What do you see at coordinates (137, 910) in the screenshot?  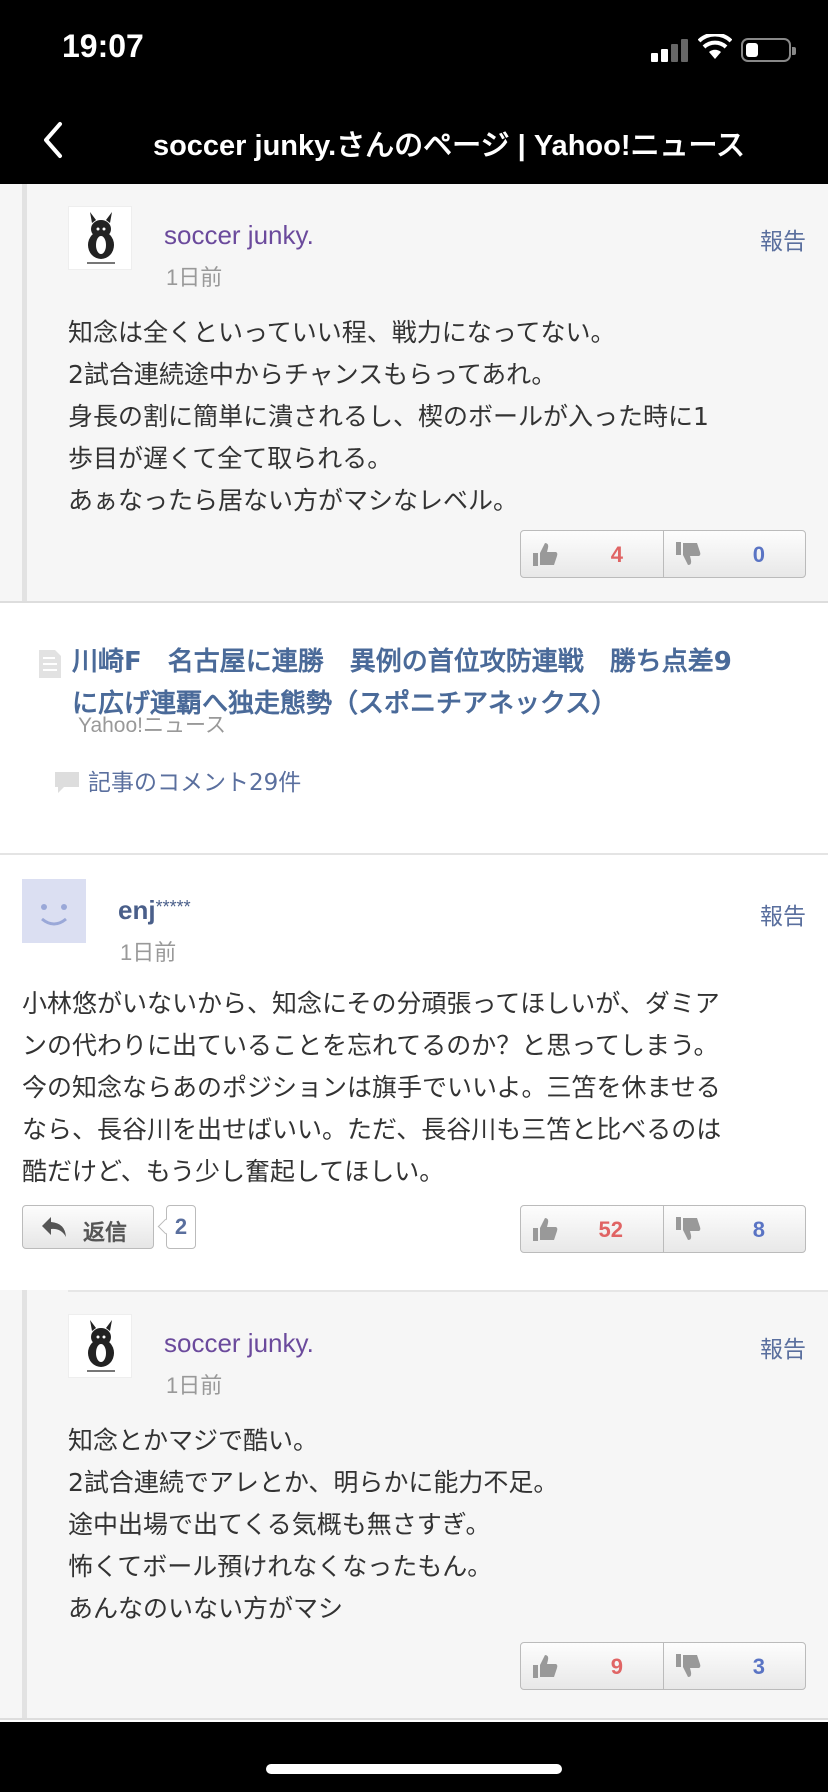 I see `username-text: enj` at bounding box center [137, 910].